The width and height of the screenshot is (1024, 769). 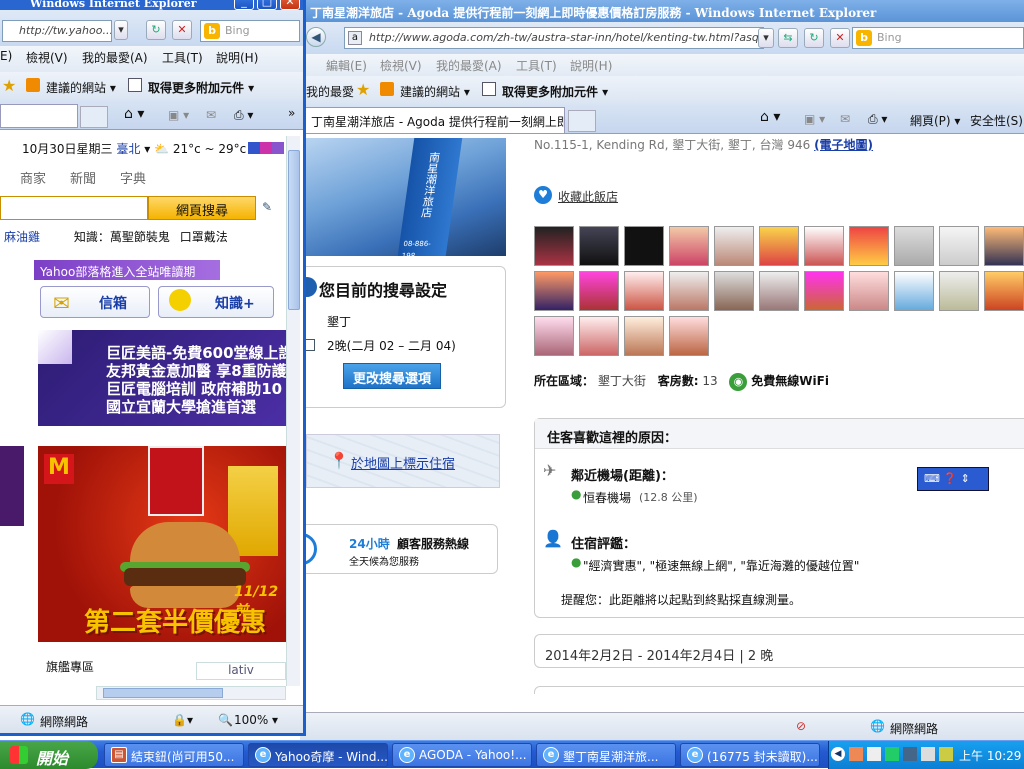 I want to click on hot-link: 麻油雞, so click(x=22, y=237).